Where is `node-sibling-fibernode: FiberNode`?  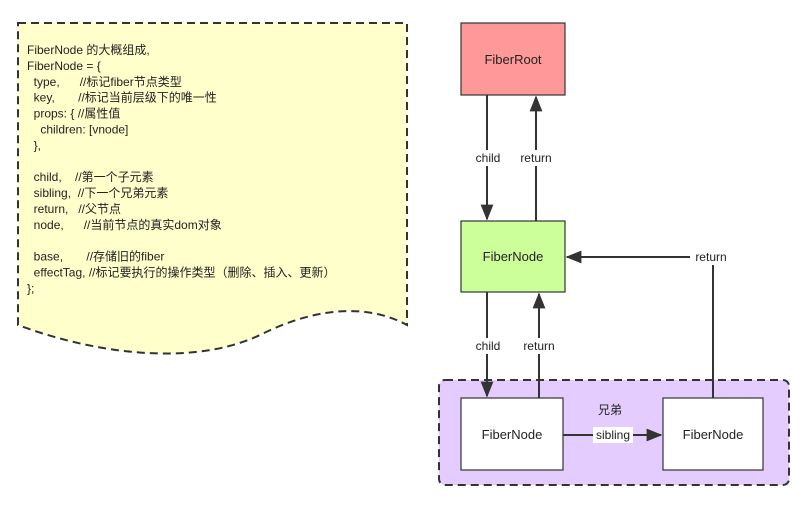 node-sibling-fibernode: FiberNode is located at coordinates (713, 434).